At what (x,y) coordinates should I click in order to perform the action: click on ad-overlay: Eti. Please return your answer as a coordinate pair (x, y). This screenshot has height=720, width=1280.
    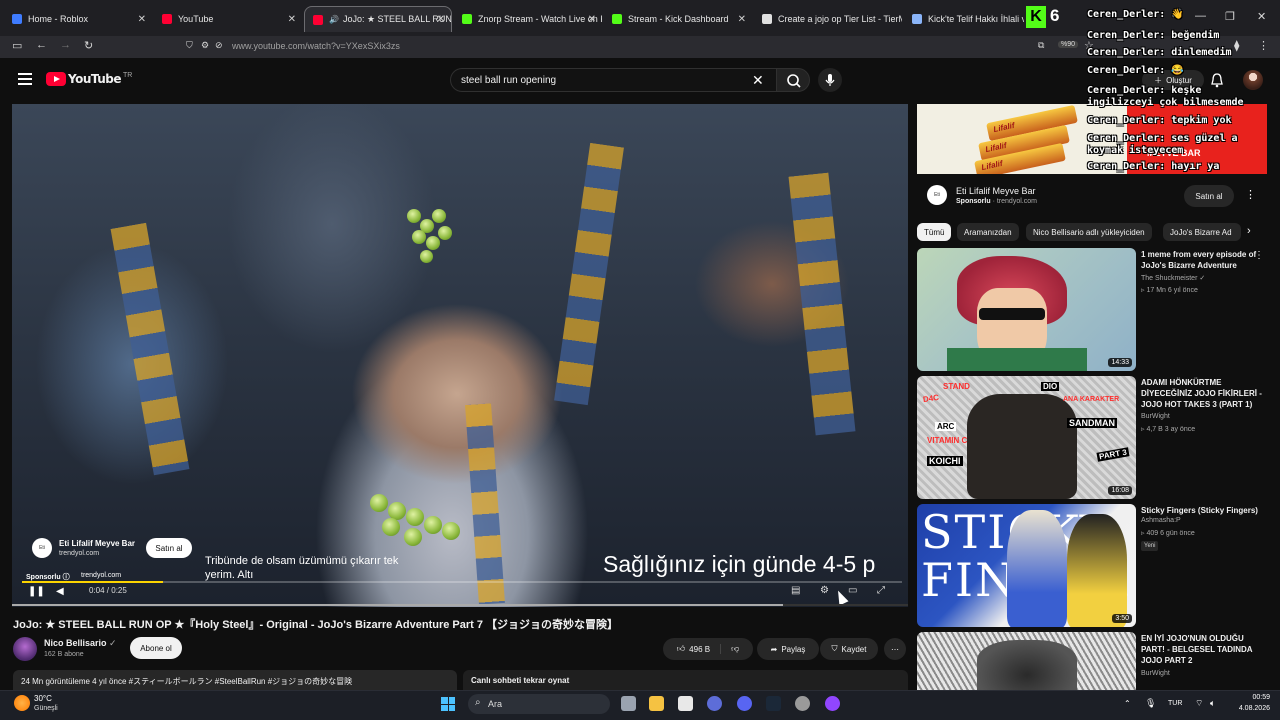
    Looking at the image, I should click on (42, 548).